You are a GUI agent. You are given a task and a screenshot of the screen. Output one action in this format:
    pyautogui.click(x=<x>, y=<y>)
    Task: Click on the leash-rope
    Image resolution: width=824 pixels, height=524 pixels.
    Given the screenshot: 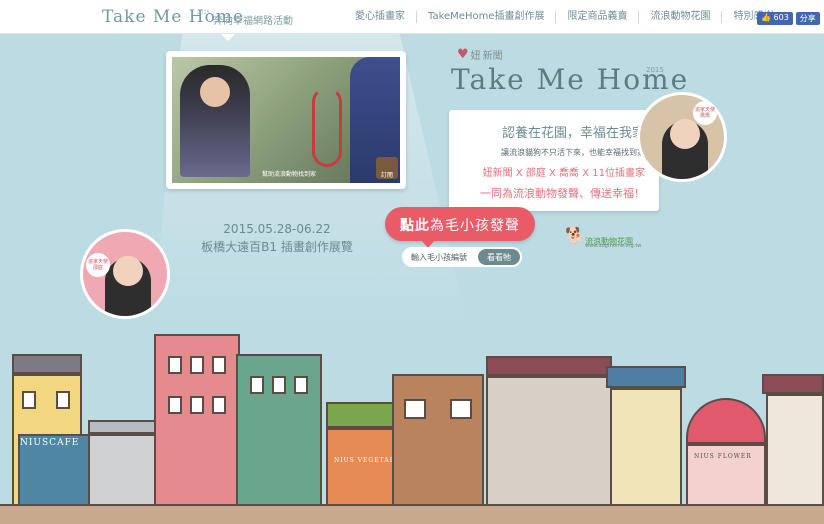 What is the action you would take?
    pyautogui.click(x=327, y=127)
    